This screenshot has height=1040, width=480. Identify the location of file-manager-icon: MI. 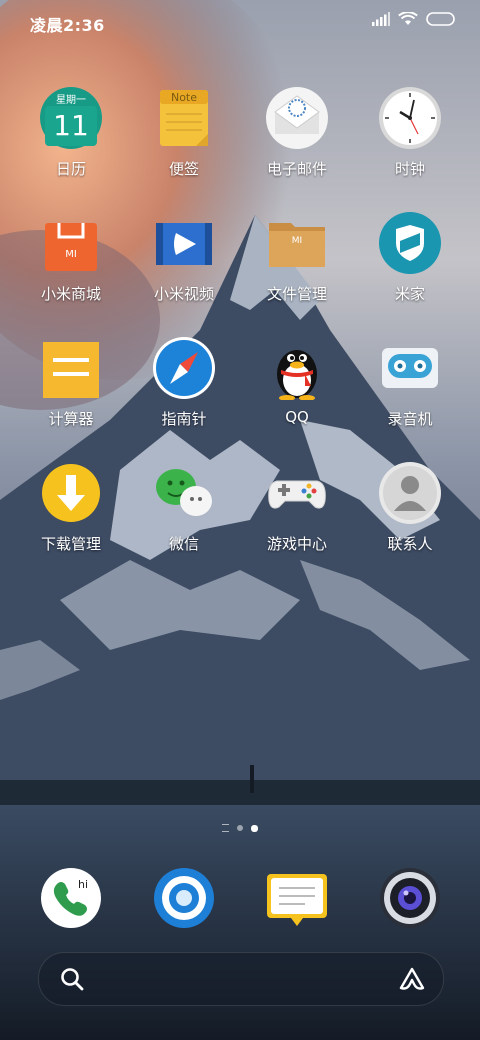
(297, 245).